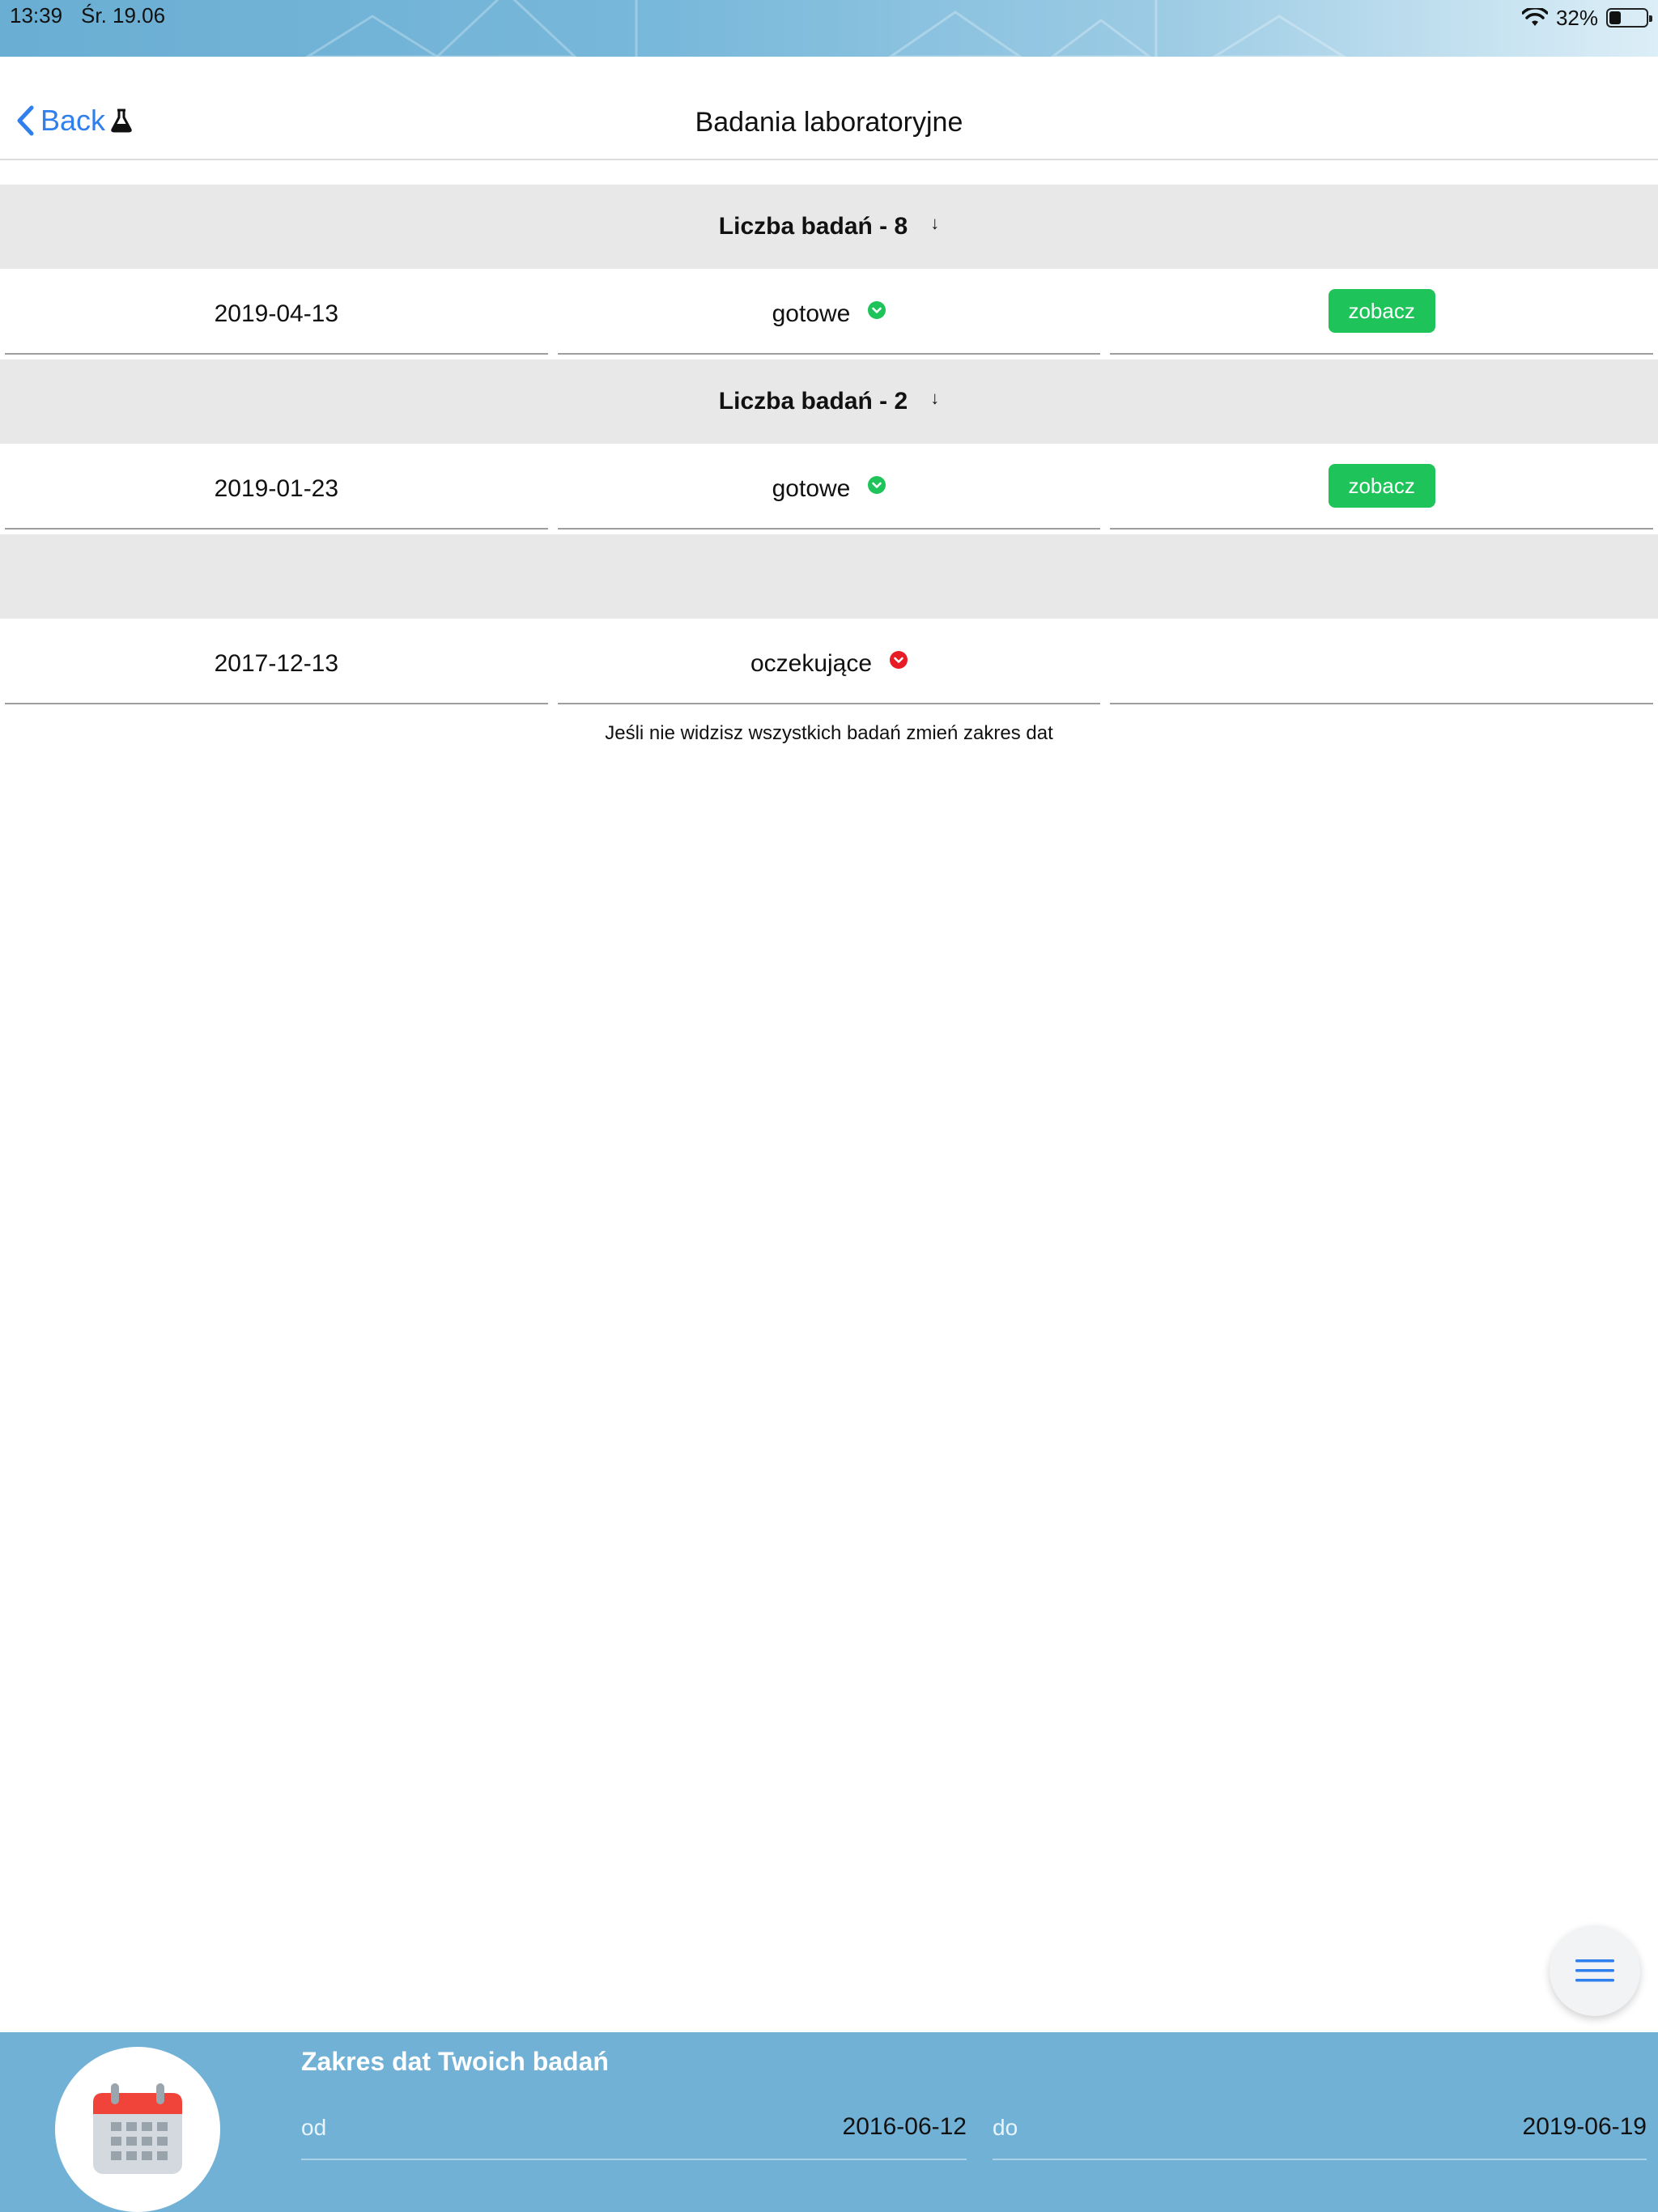 The image size is (1658, 2212). What do you see at coordinates (829, 577) in the screenshot?
I see `group-header` at bounding box center [829, 577].